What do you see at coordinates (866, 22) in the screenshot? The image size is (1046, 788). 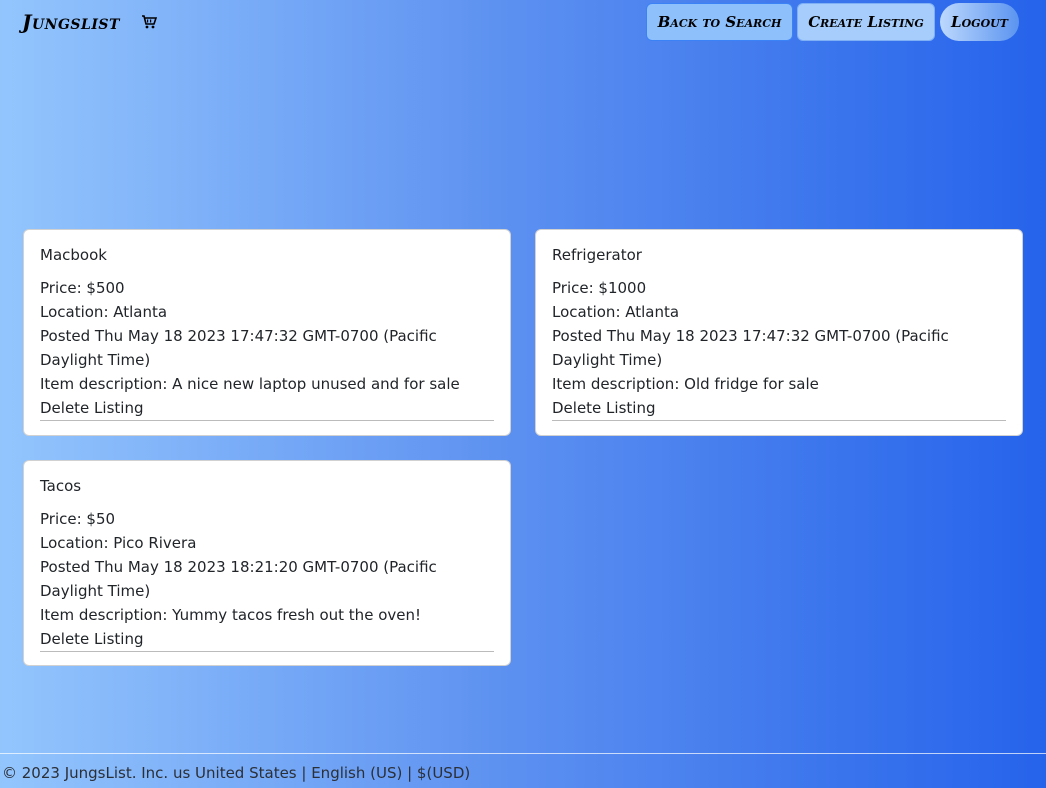 I see `create-listing-button: Create Listing` at bounding box center [866, 22].